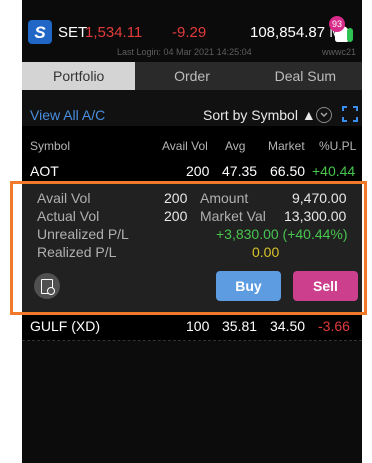 Image resolution: width=372 pixels, height=463 pixels. Describe the element at coordinates (198, 326) in the screenshot. I see `row-avail-vol: 100` at that location.